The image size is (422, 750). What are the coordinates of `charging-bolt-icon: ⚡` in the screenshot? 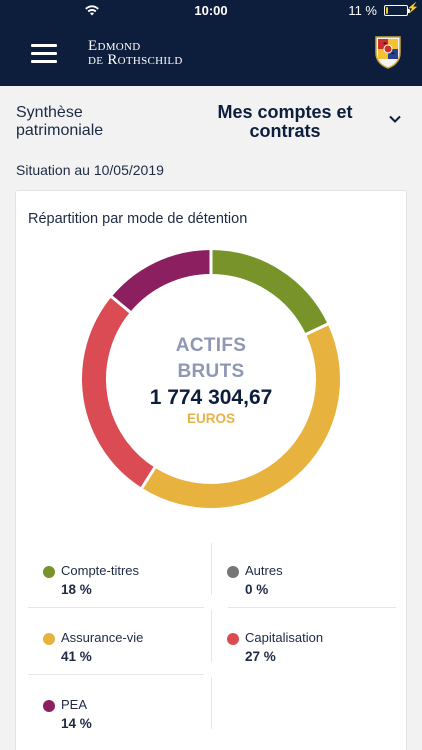 It's located at (412, 8).